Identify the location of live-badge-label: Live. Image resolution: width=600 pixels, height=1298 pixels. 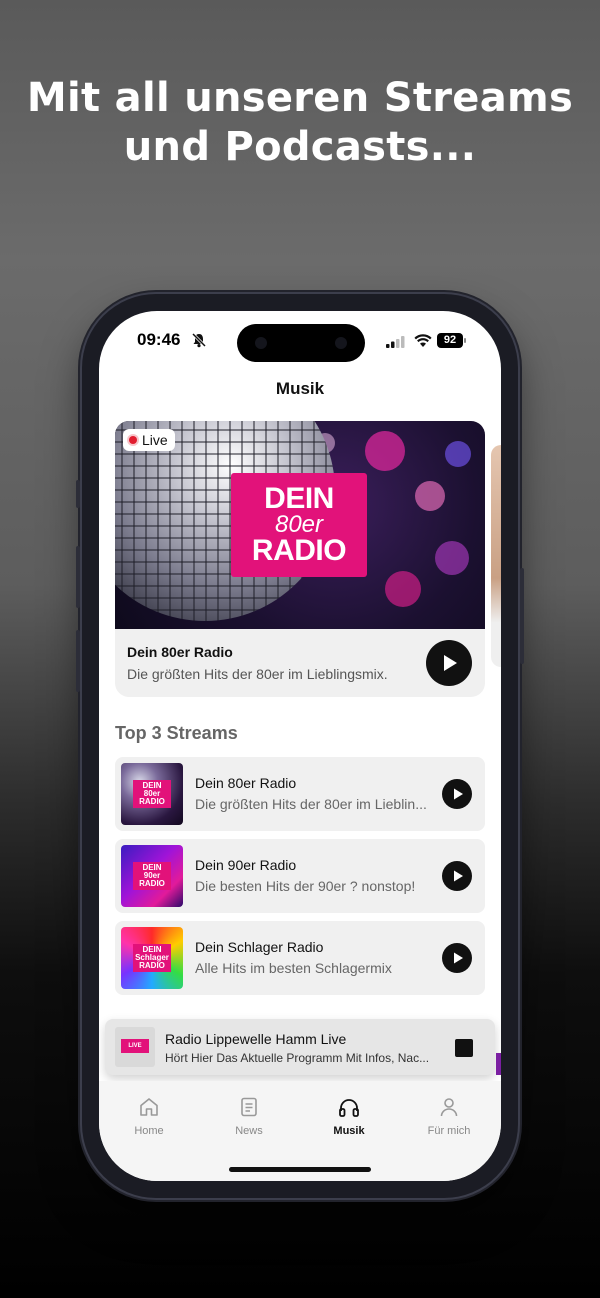
(155, 440).